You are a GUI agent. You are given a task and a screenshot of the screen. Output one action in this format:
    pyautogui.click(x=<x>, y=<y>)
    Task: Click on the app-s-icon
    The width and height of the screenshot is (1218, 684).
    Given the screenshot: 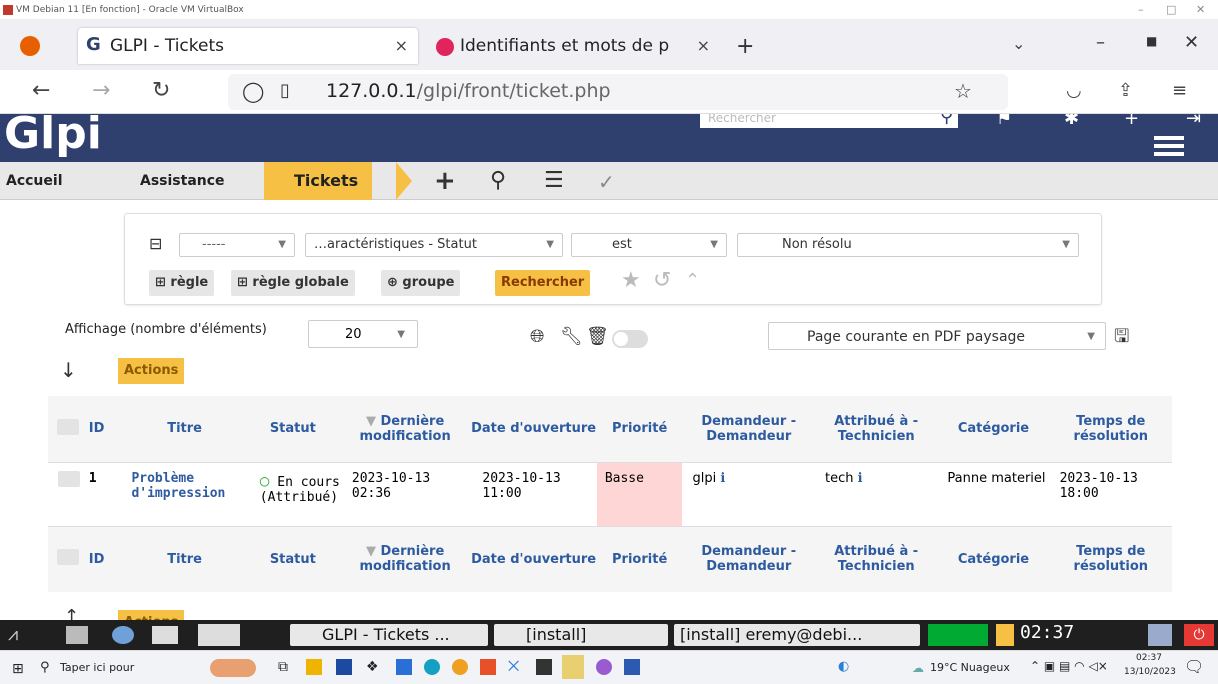 What is the action you would take?
    pyautogui.click(x=404, y=667)
    